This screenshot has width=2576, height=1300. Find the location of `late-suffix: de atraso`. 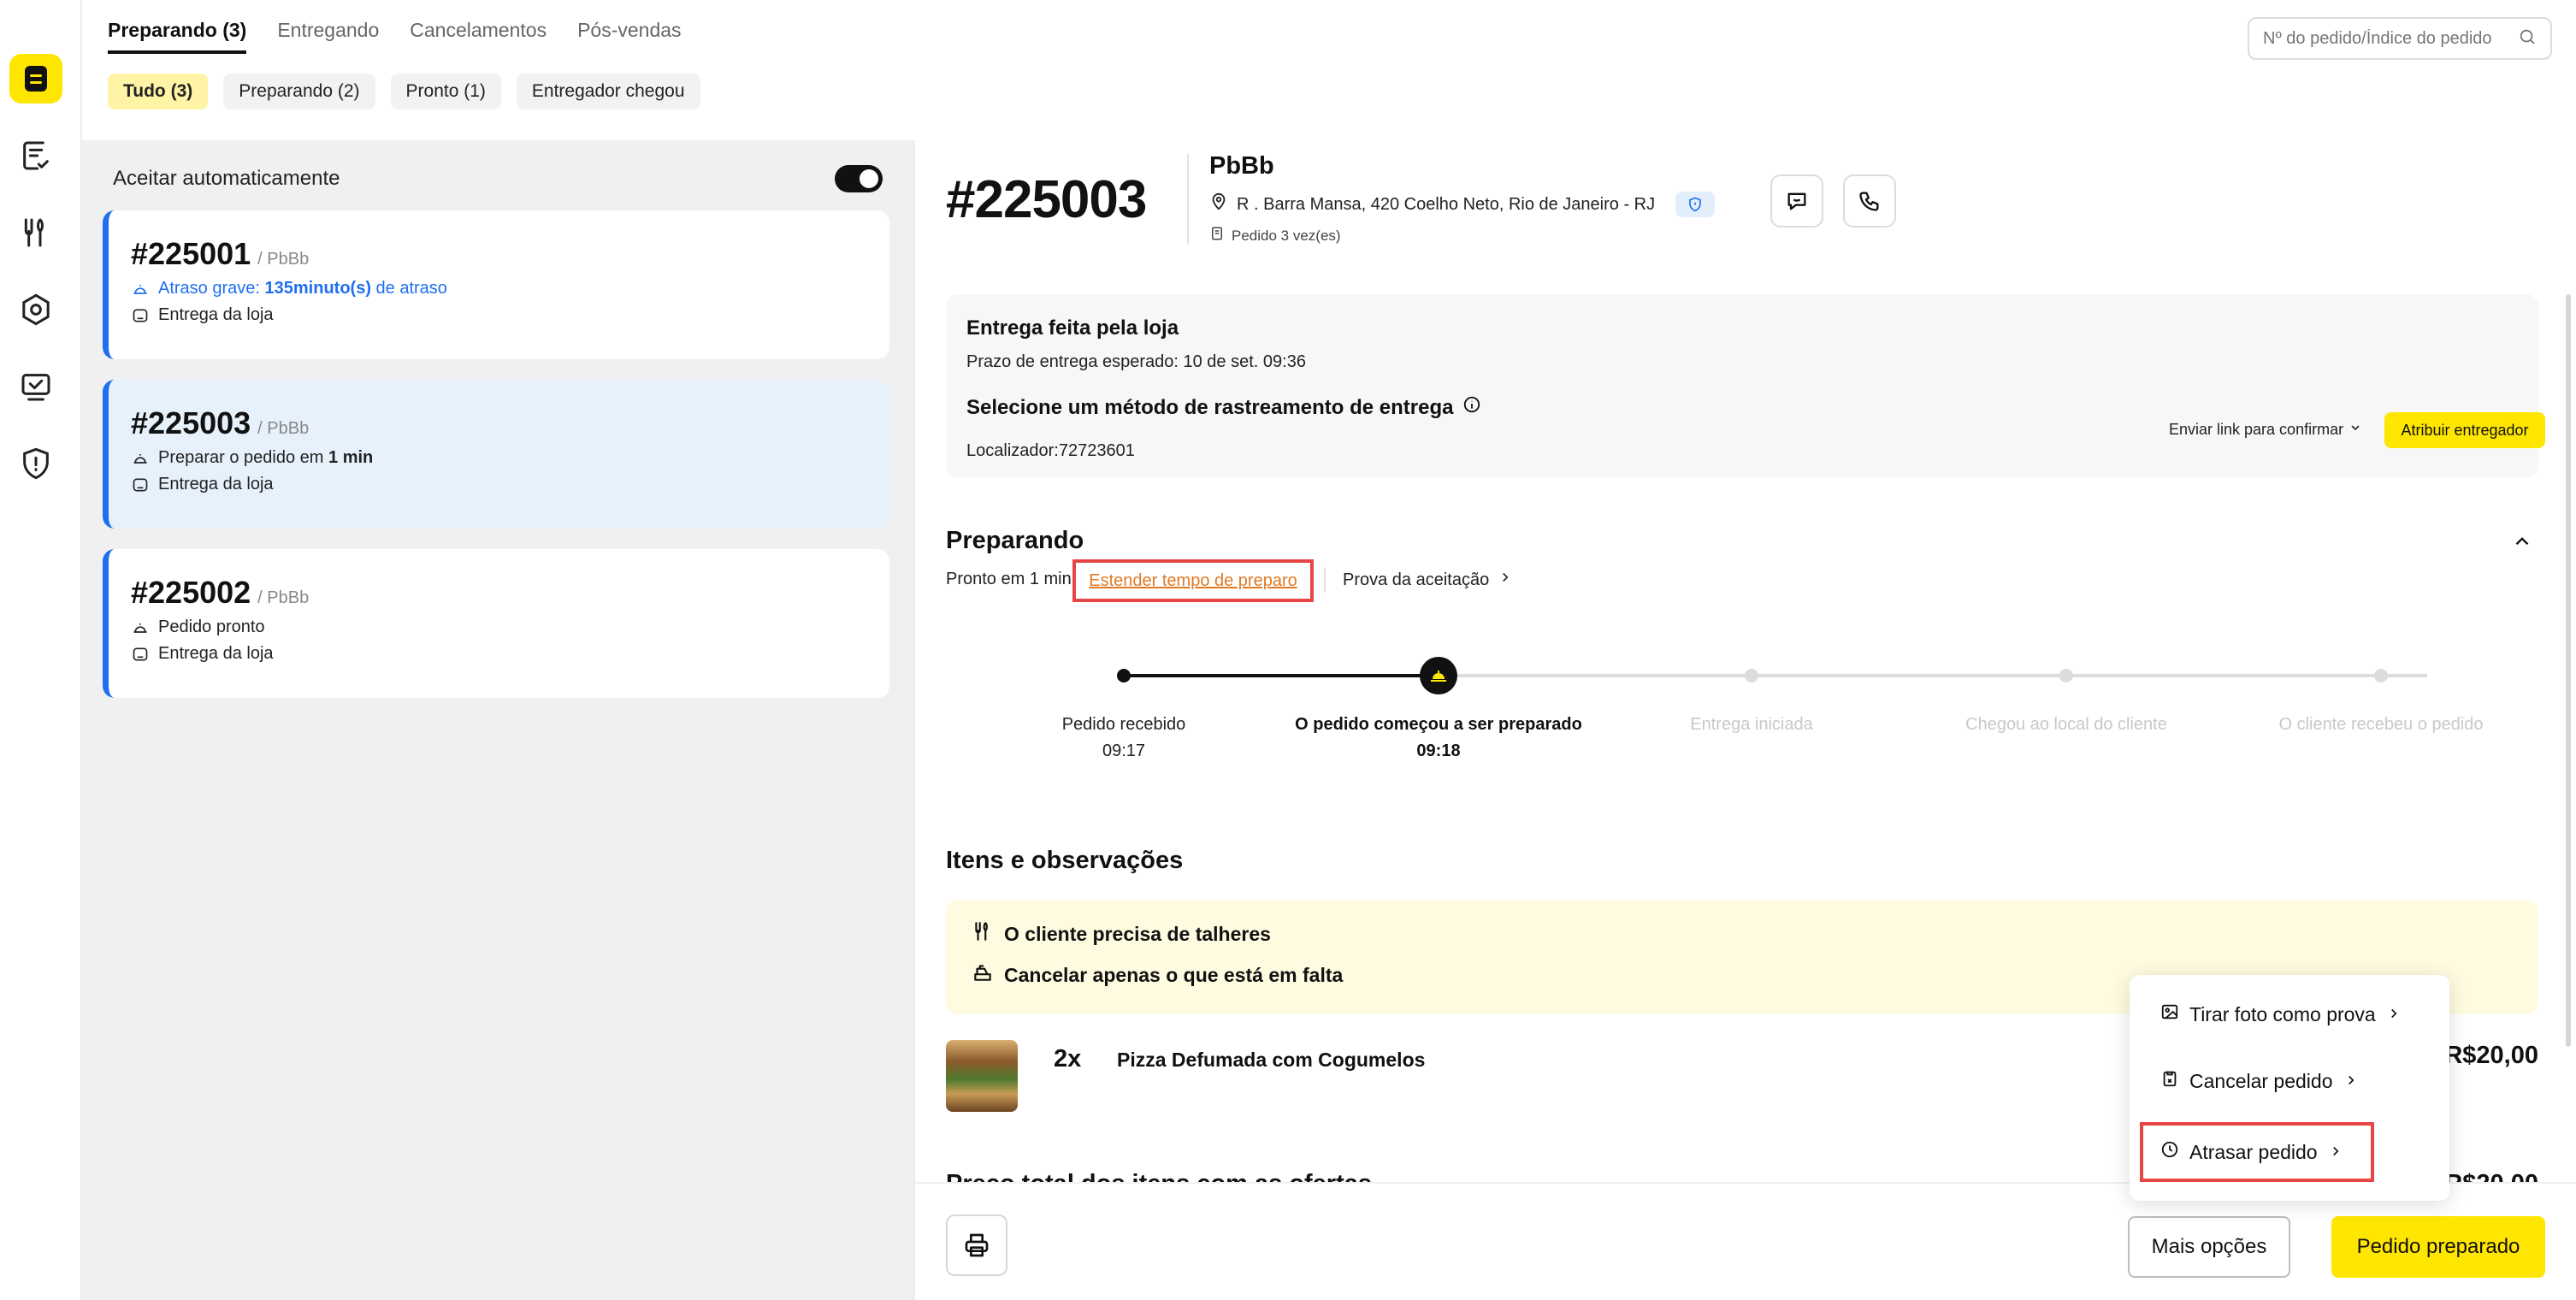

late-suffix: de atraso is located at coordinates (408, 288).